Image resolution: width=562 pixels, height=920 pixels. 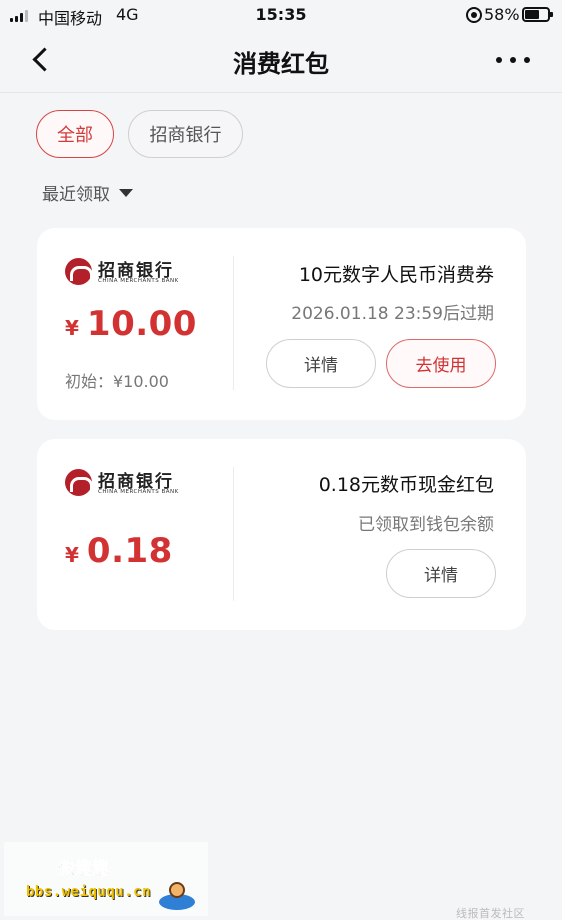 I want to click on coupon-amount: ¥ 0.18, so click(x=119, y=551).